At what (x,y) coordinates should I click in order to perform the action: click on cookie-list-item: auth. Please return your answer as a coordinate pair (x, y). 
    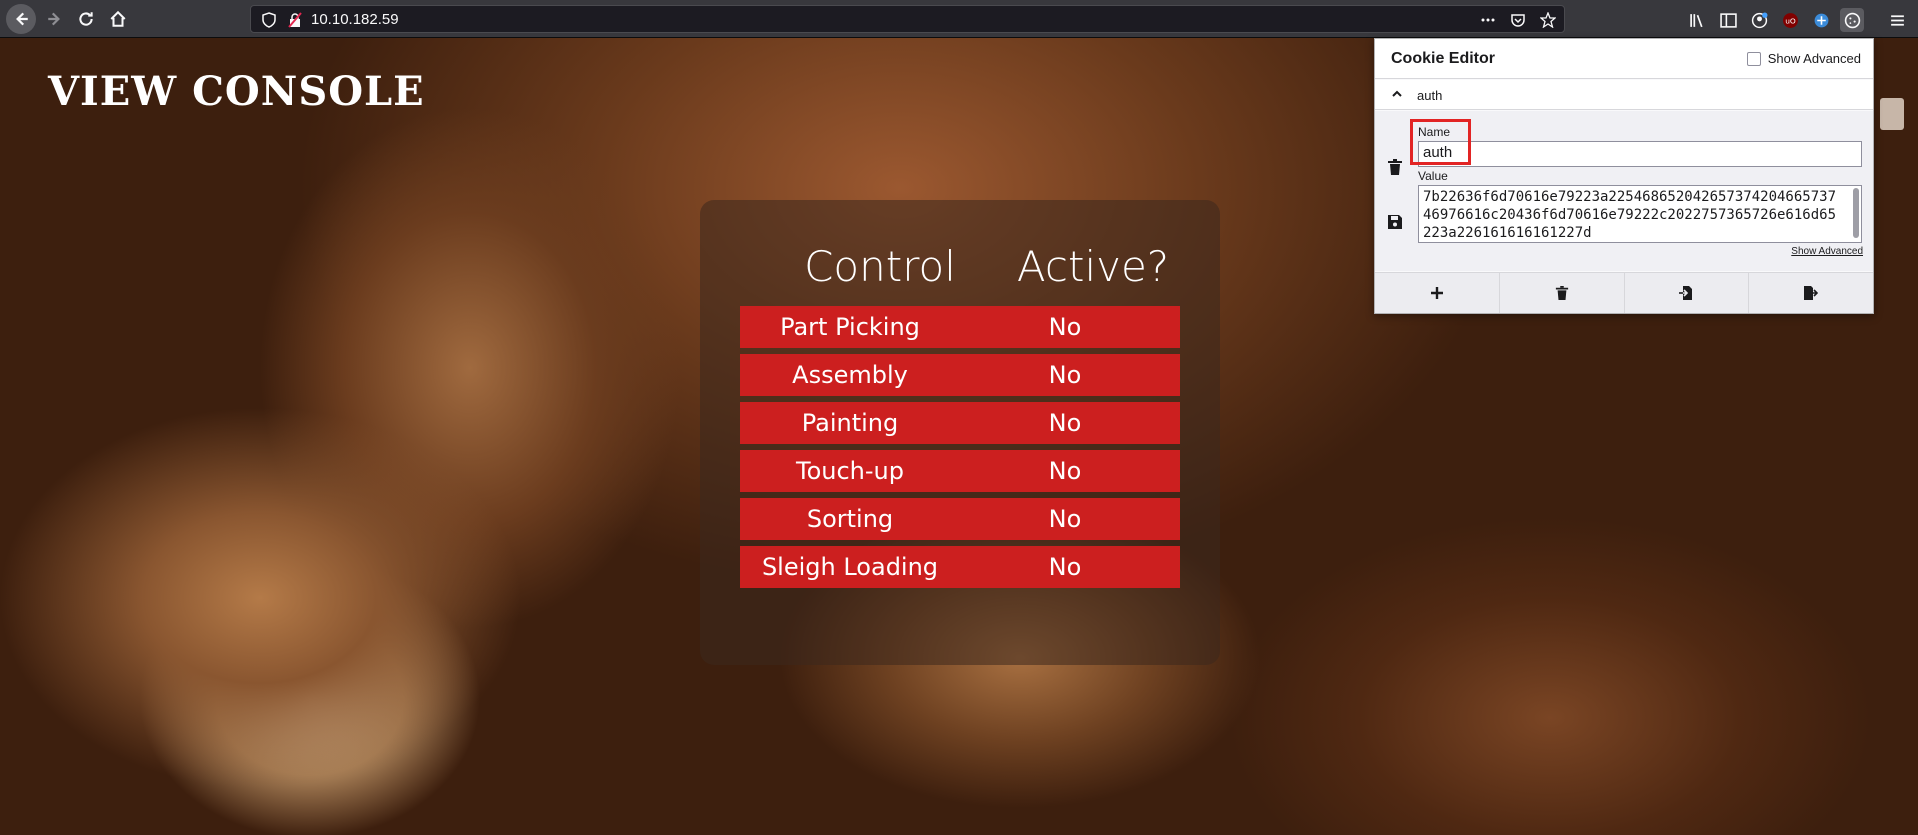
    Looking at the image, I should click on (1624, 95).